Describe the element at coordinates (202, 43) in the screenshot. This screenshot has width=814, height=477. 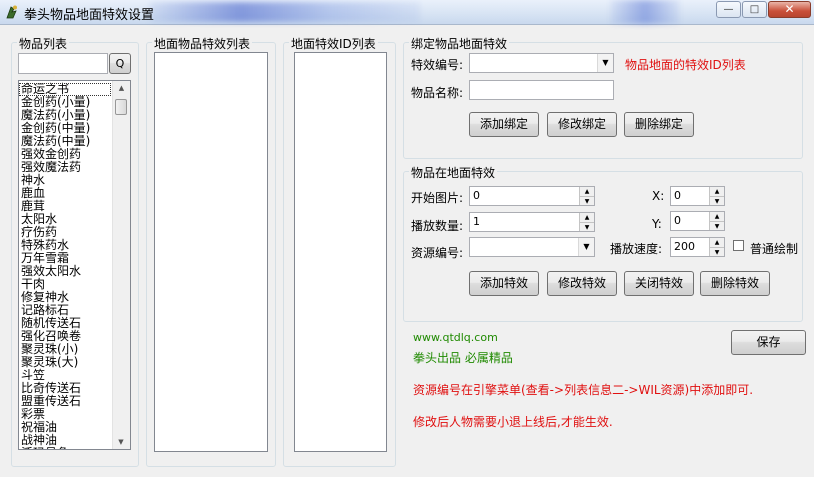
I see `ground-effect-list-label: 地面物品特效列表` at that location.